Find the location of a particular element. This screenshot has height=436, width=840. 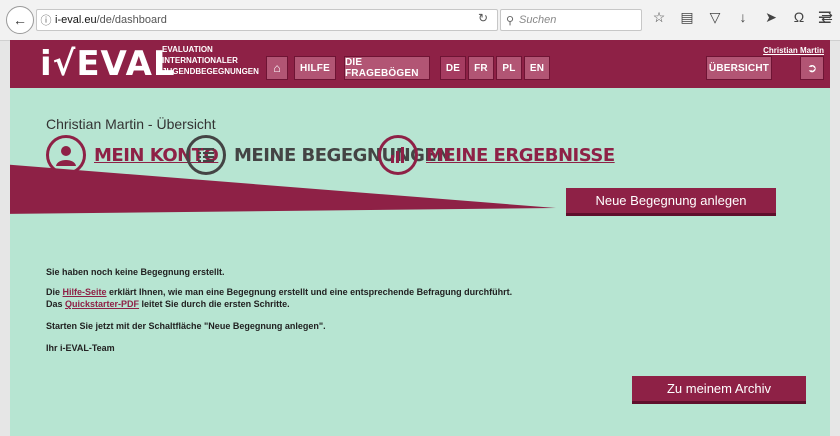

search-placeholder: Suchen is located at coordinates (538, 20).